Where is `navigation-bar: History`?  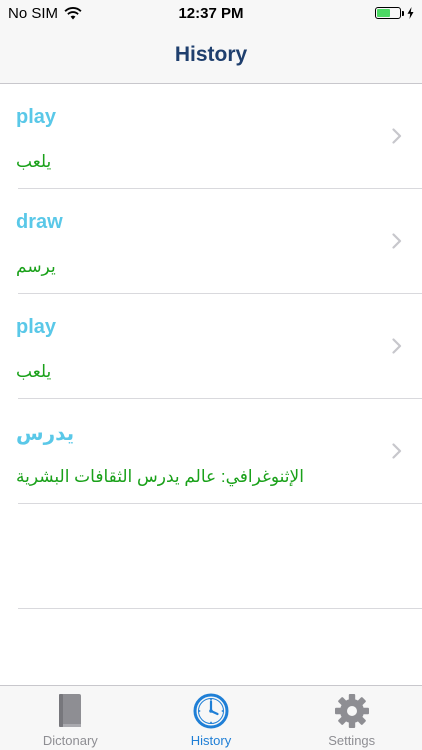
navigation-bar: History is located at coordinates (211, 57).